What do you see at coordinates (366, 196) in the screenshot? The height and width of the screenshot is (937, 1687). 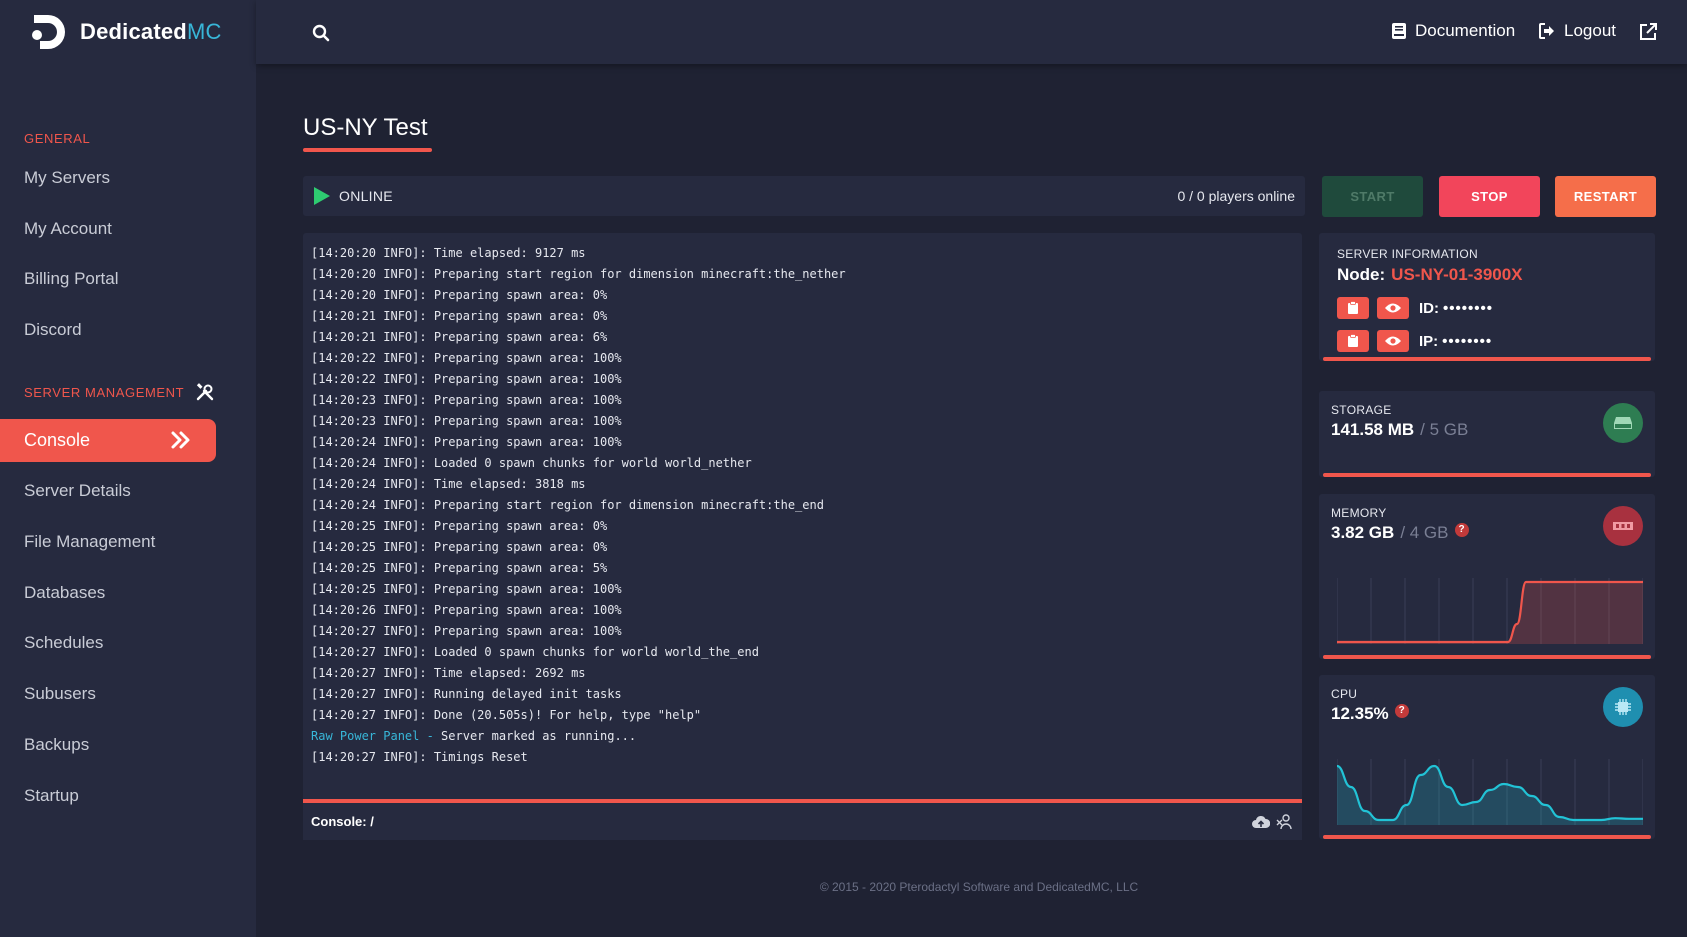 I see `server-status: ONLINE` at bounding box center [366, 196].